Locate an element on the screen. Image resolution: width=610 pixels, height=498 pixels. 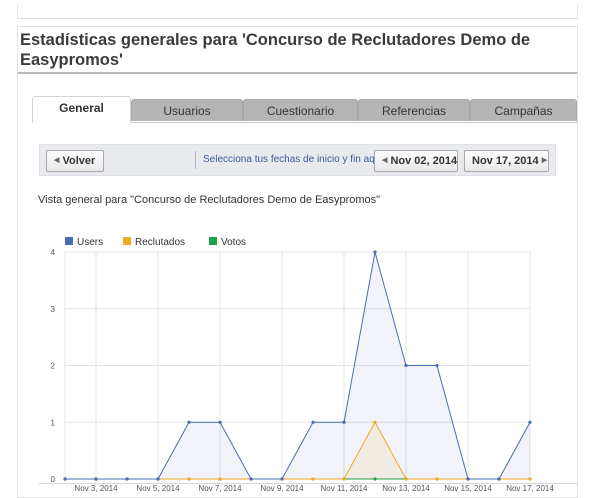
legend-swatch-users is located at coordinates (69, 241).